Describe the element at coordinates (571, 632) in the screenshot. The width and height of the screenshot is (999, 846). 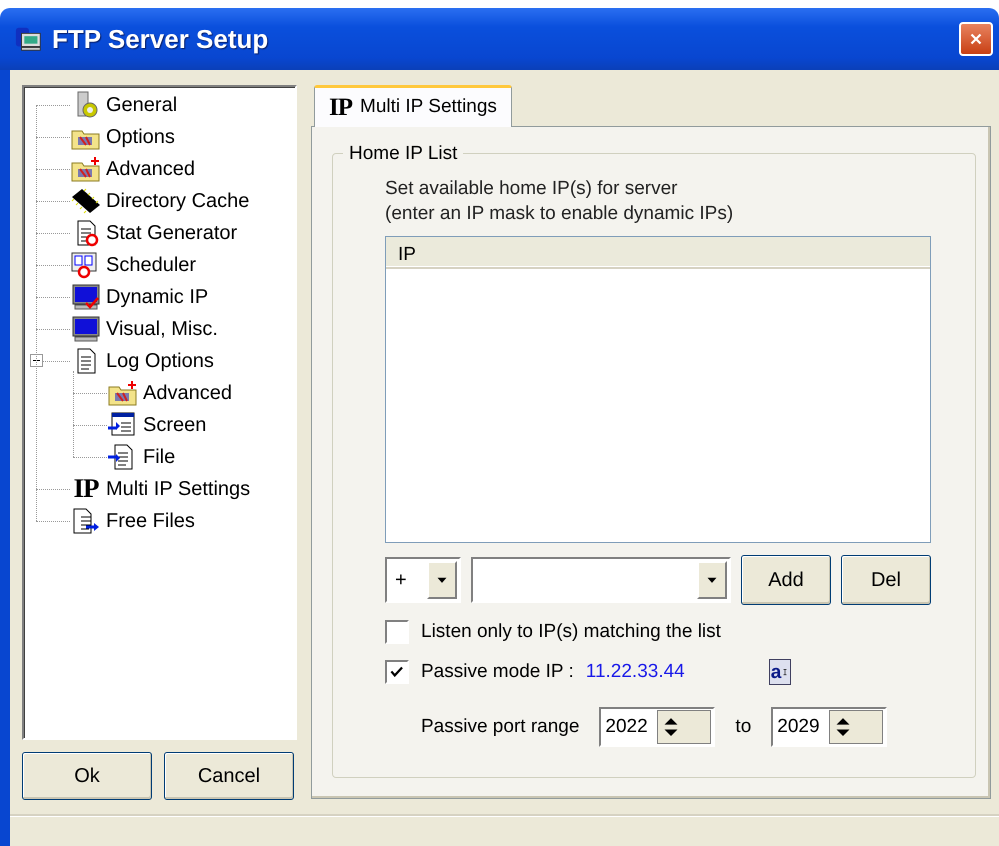
I see `checkbox-label: Listen only to IP(s) matching the list` at that location.